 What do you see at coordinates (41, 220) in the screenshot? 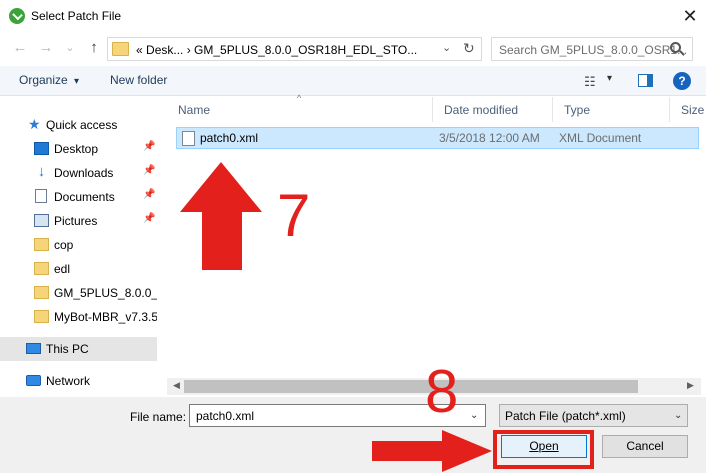
I see `pictures-icon` at bounding box center [41, 220].